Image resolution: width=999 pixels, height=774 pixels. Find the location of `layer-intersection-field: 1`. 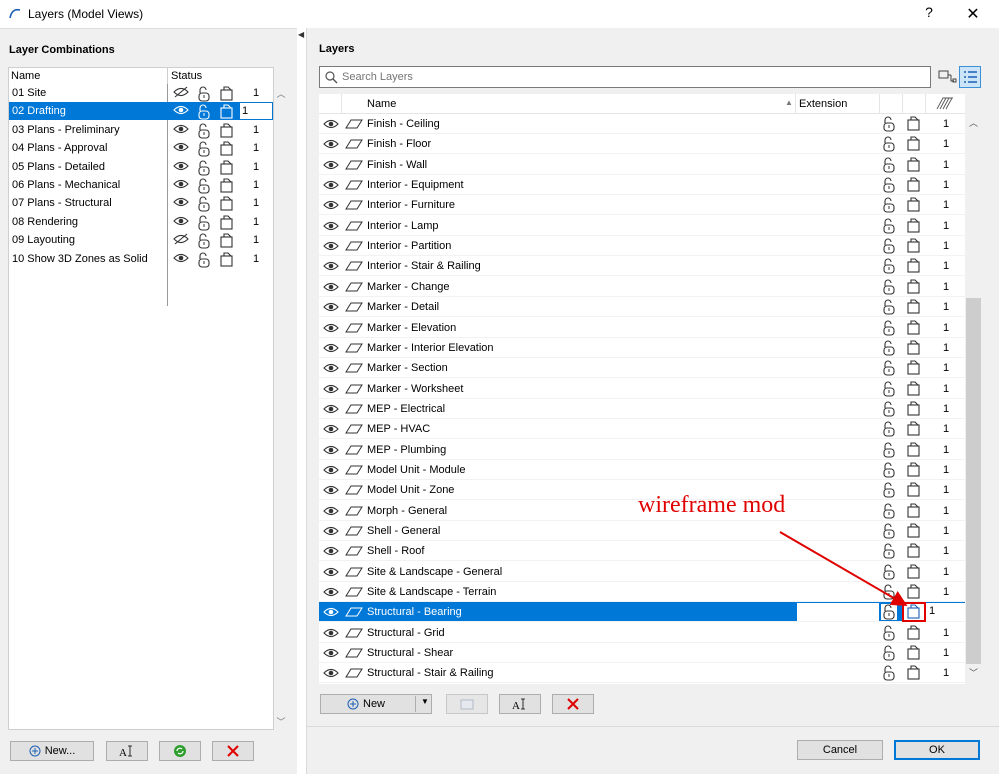

layer-intersection-field: 1 is located at coordinates (945, 612).